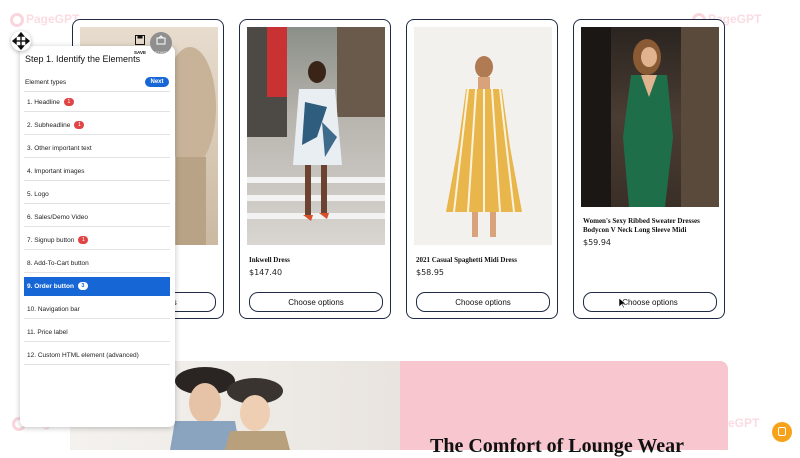  I want to click on product-price: $58.95, so click(430, 272).